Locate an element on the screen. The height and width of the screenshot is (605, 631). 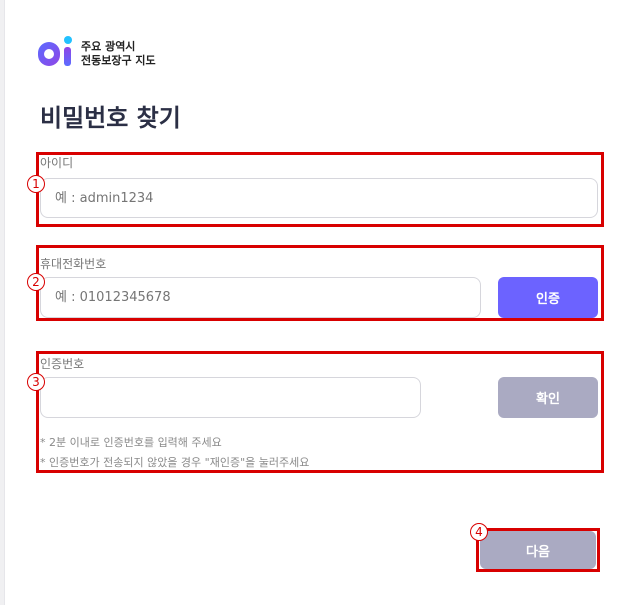
logo-text: 주요 광역시 전동보장구 지도 is located at coordinates (118, 54).